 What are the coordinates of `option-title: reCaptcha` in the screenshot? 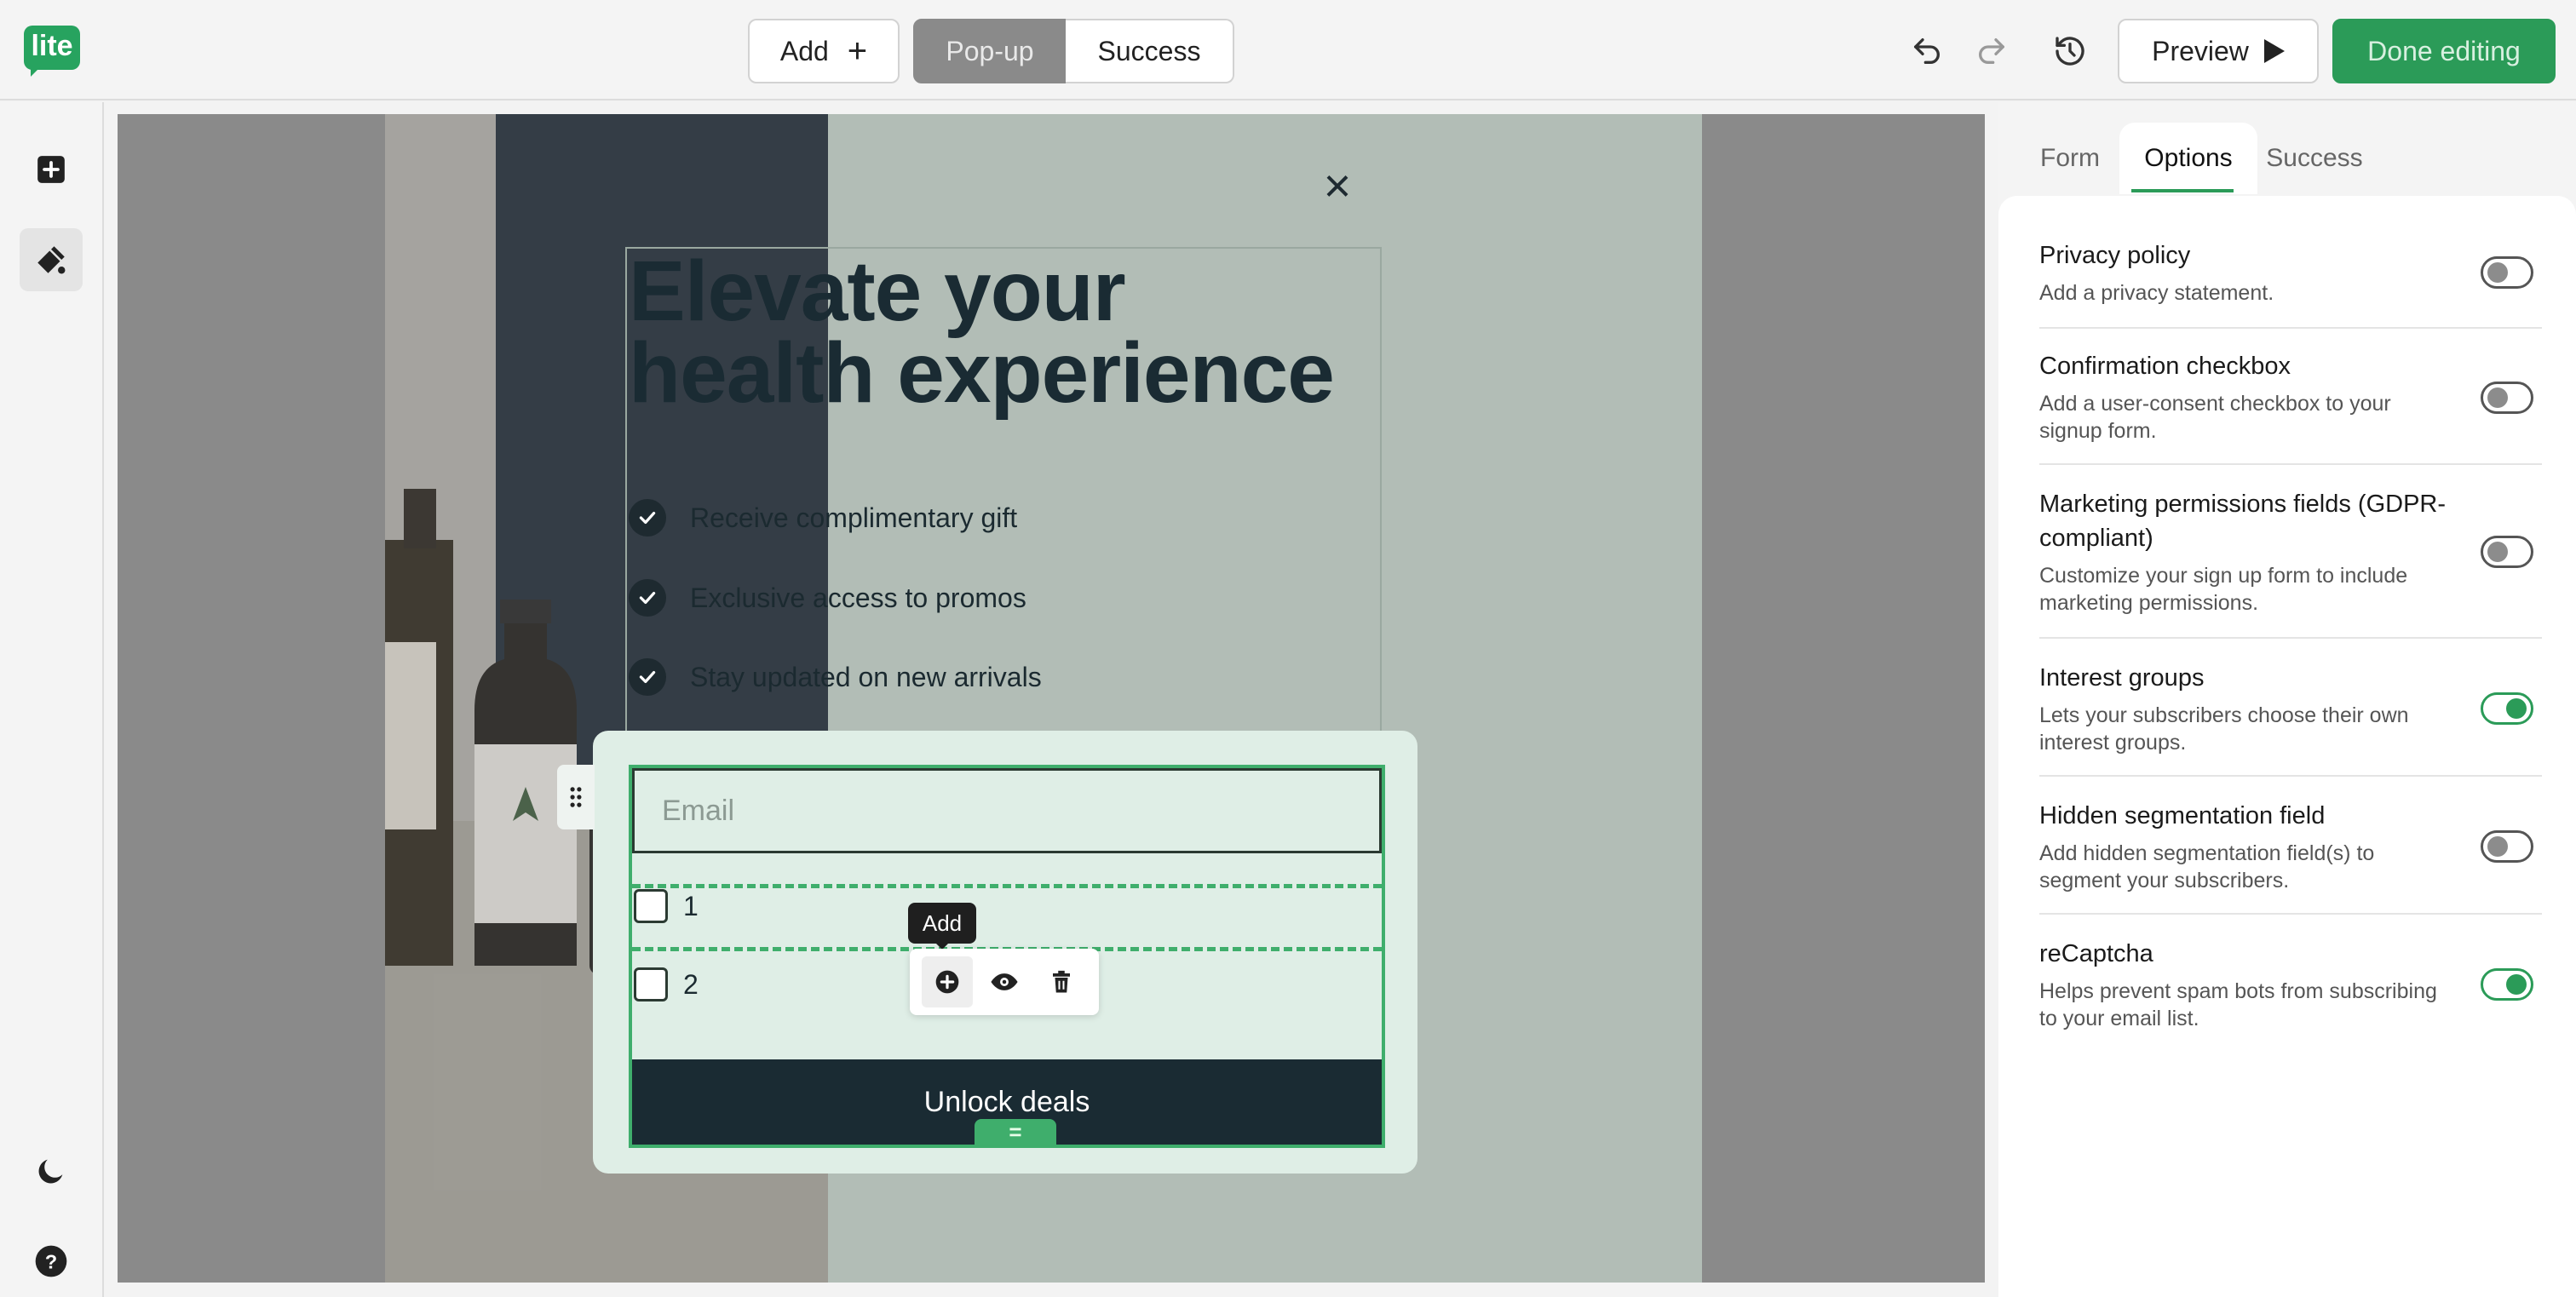 It's located at (2096, 953).